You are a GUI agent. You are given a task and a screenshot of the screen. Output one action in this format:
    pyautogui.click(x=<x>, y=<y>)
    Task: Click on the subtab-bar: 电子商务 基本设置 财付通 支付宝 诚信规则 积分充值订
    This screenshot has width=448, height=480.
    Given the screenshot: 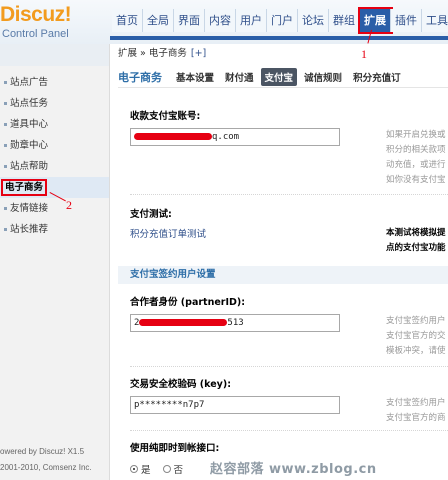 What is the action you would take?
    pyautogui.click(x=283, y=77)
    